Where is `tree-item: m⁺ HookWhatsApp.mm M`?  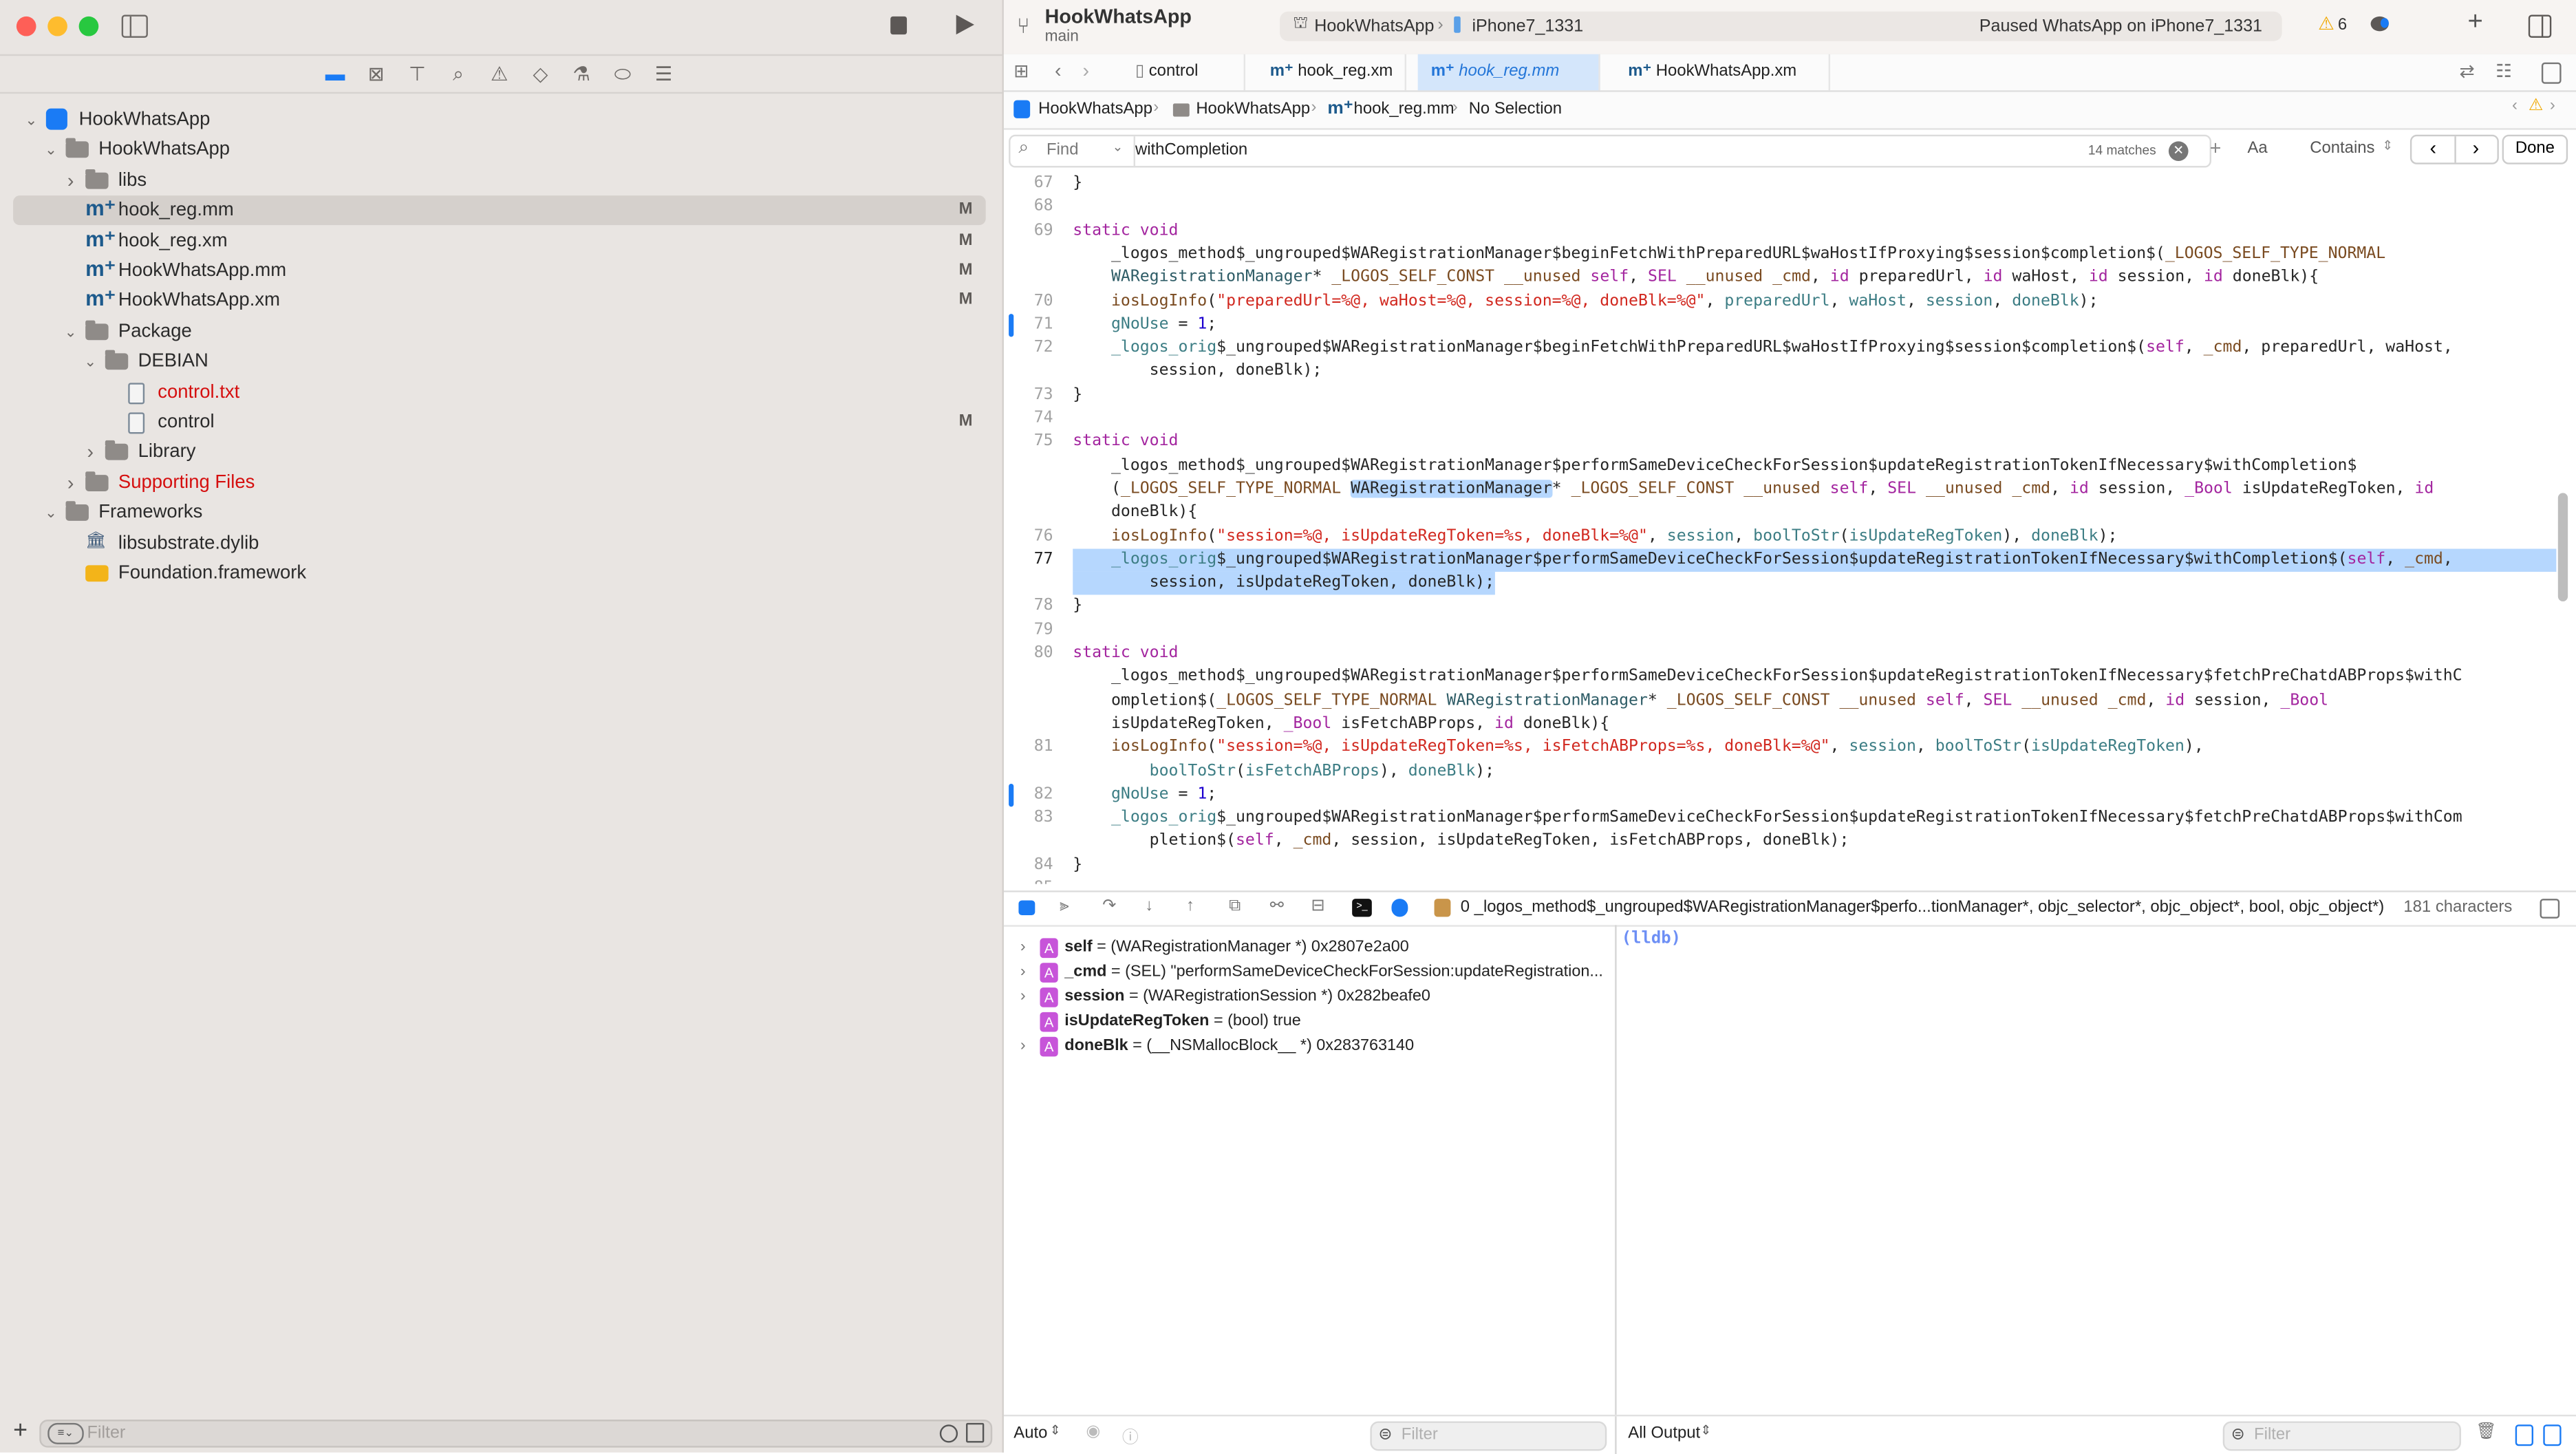
tree-item: m⁺ HookWhatsApp.mm M is located at coordinates (499, 271).